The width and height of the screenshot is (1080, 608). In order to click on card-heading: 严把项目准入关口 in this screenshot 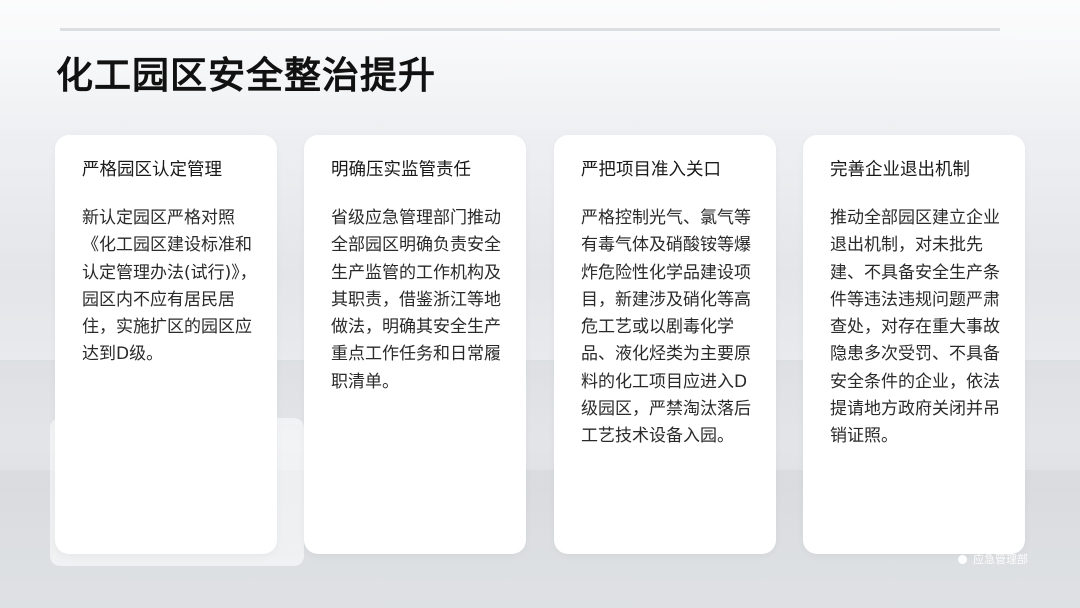, I will do `click(651, 170)`.